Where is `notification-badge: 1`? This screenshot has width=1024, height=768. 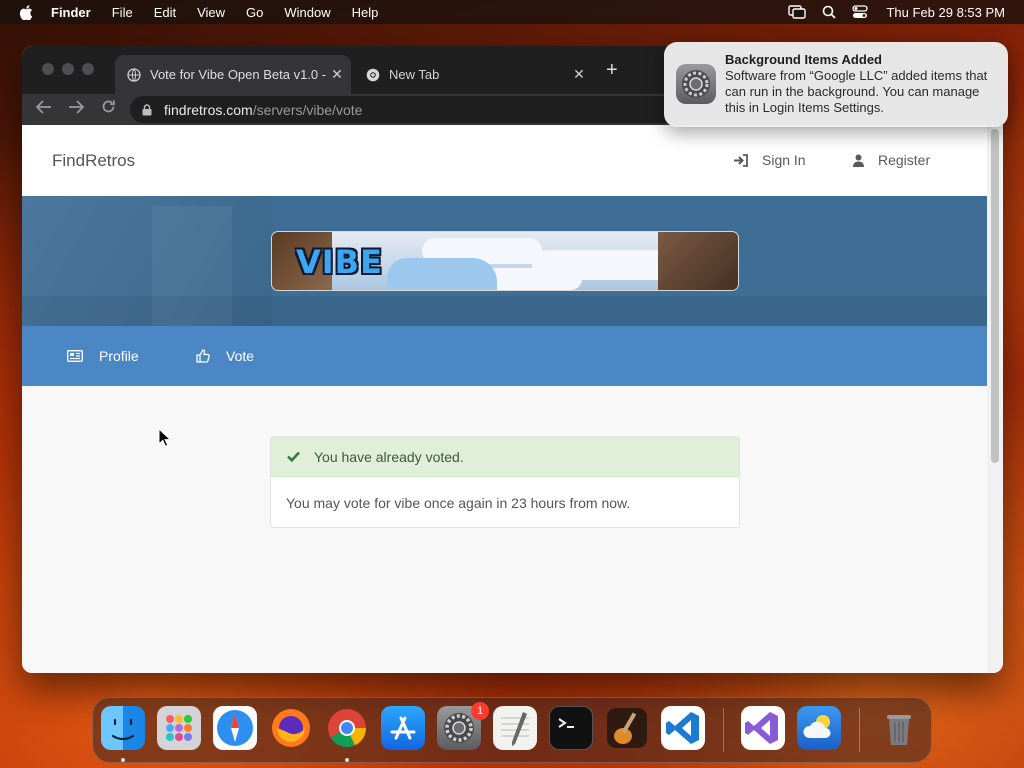
notification-badge: 1 is located at coordinates (480, 711).